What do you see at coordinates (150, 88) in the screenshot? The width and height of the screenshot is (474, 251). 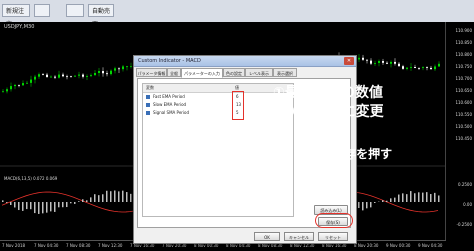 I see `header-variable: 変数` at bounding box center [150, 88].